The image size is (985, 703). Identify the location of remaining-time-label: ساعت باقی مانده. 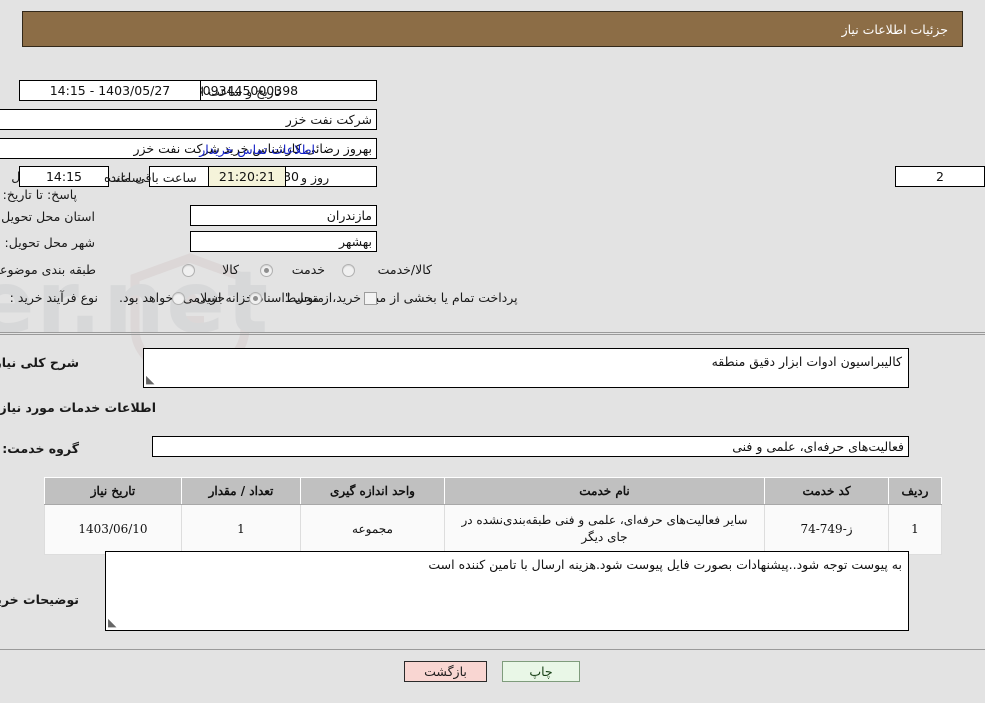
(150, 177).